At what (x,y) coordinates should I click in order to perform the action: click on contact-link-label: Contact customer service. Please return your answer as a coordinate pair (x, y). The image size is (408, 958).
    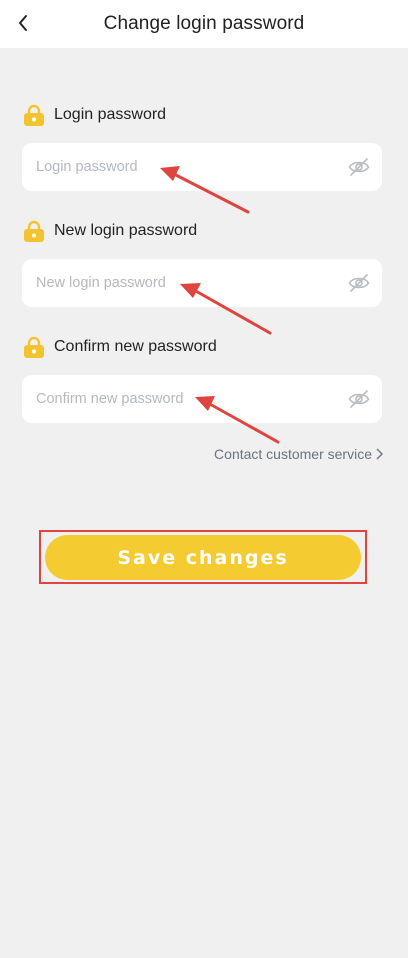
    Looking at the image, I should click on (293, 454).